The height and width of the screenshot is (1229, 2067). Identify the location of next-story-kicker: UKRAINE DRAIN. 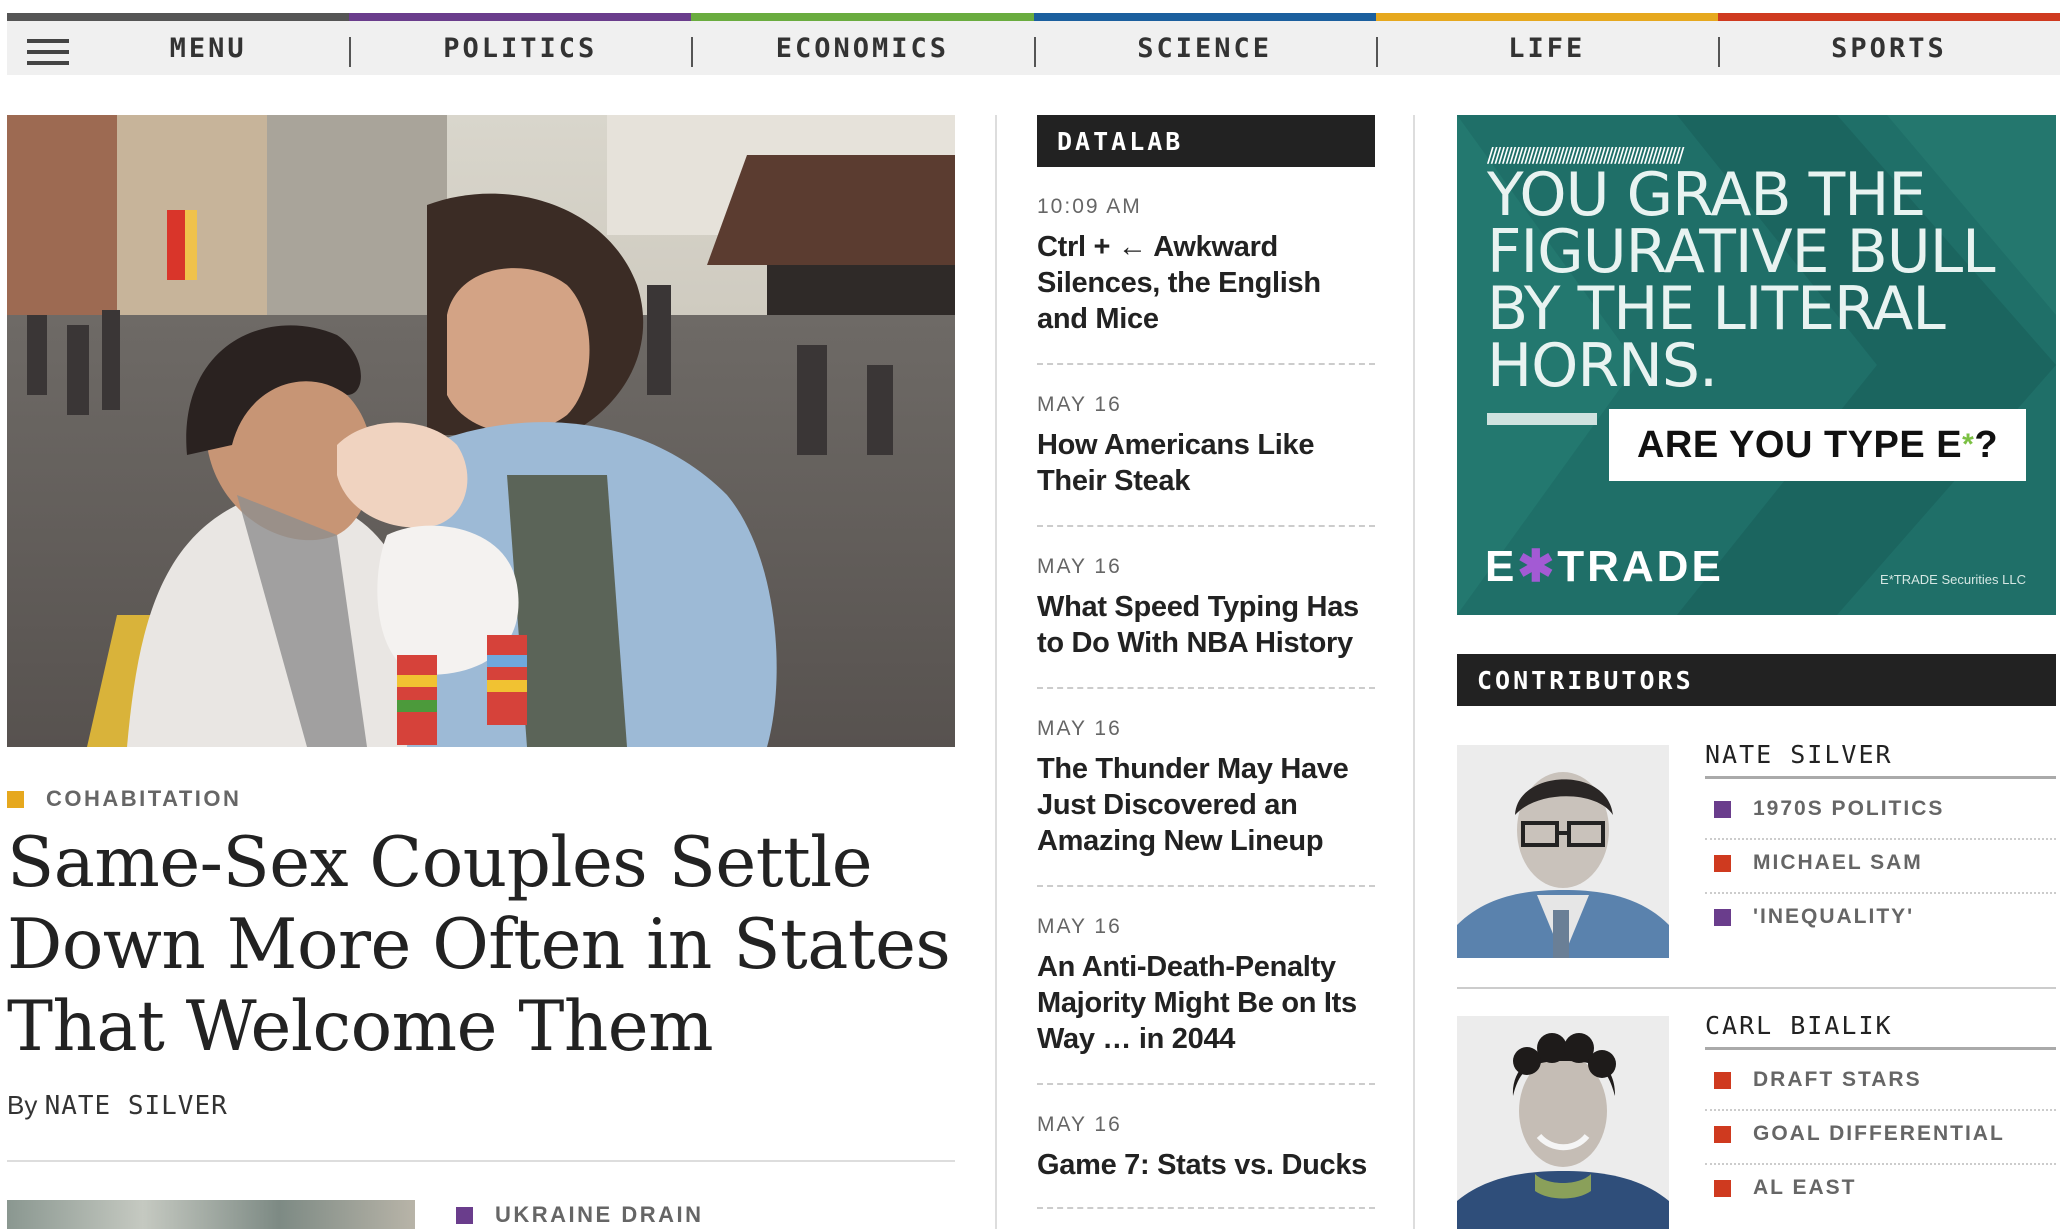
(580, 1215).